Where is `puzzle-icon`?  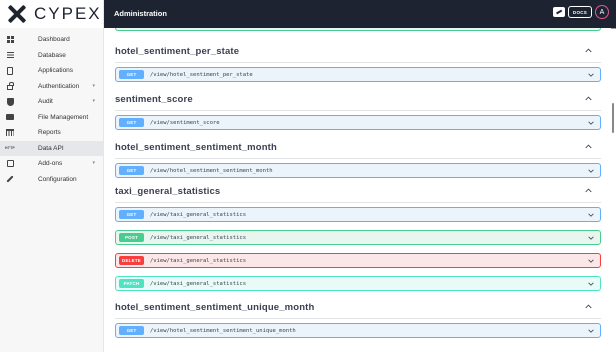 puzzle-icon is located at coordinates (10, 164).